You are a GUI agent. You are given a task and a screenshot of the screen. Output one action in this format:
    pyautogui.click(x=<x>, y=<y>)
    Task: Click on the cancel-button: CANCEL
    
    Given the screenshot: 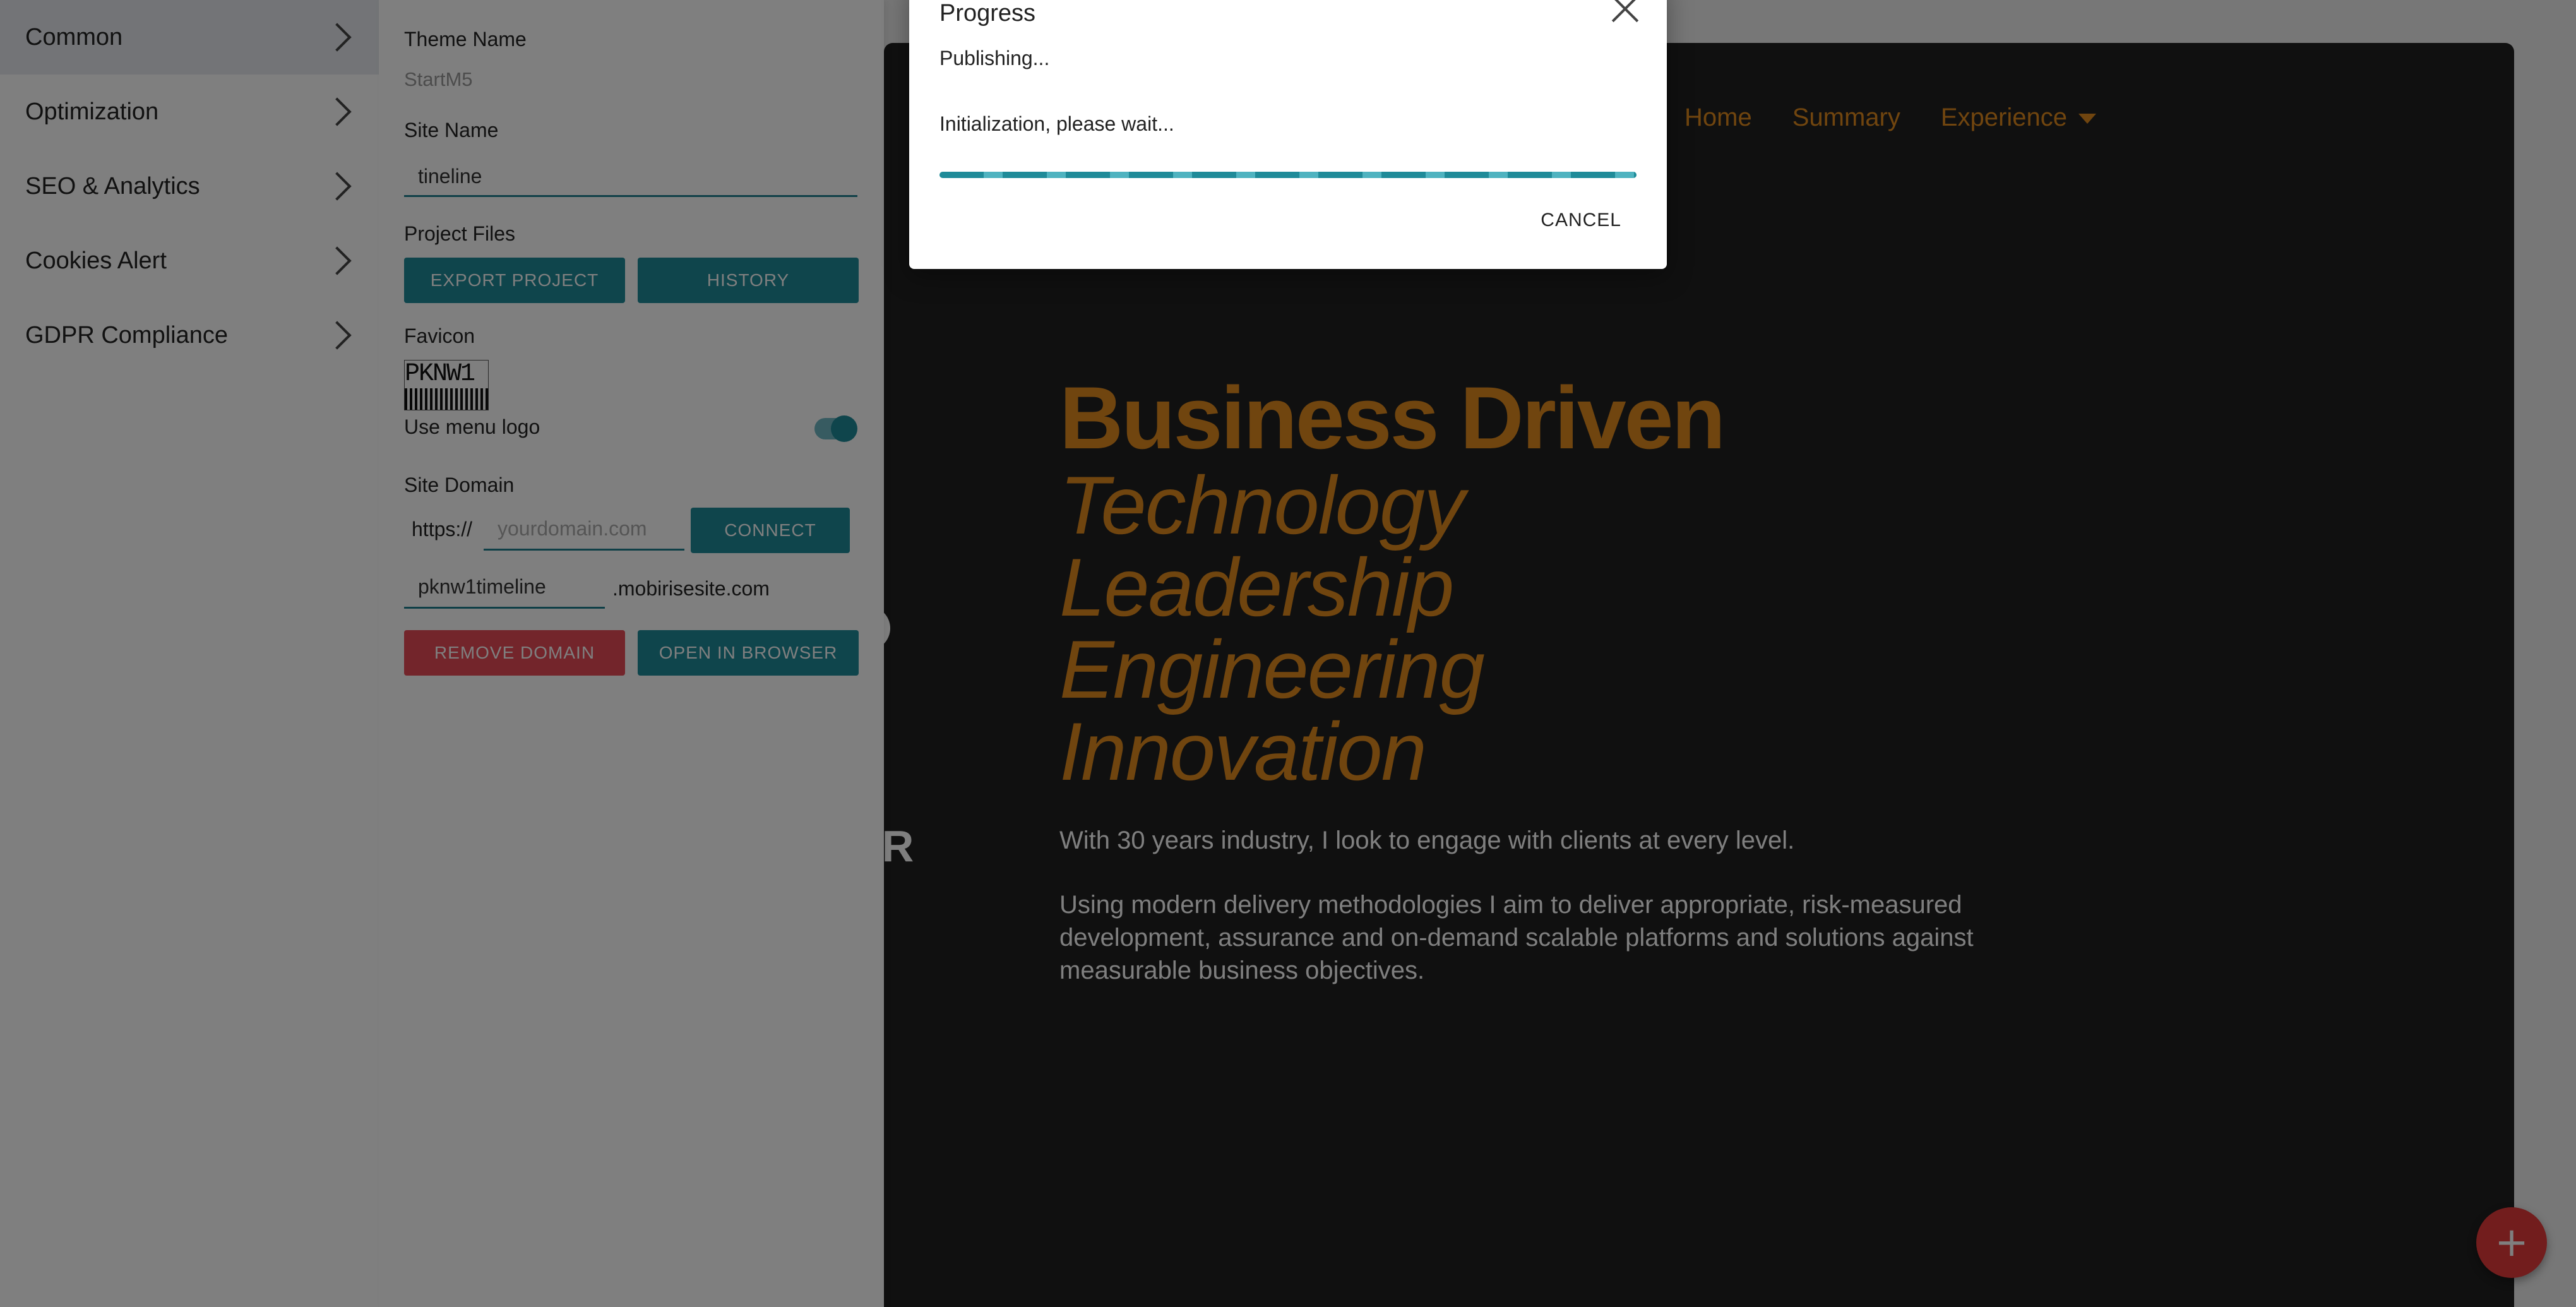 What is the action you would take?
    pyautogui.click(x=1581, y=221)
    